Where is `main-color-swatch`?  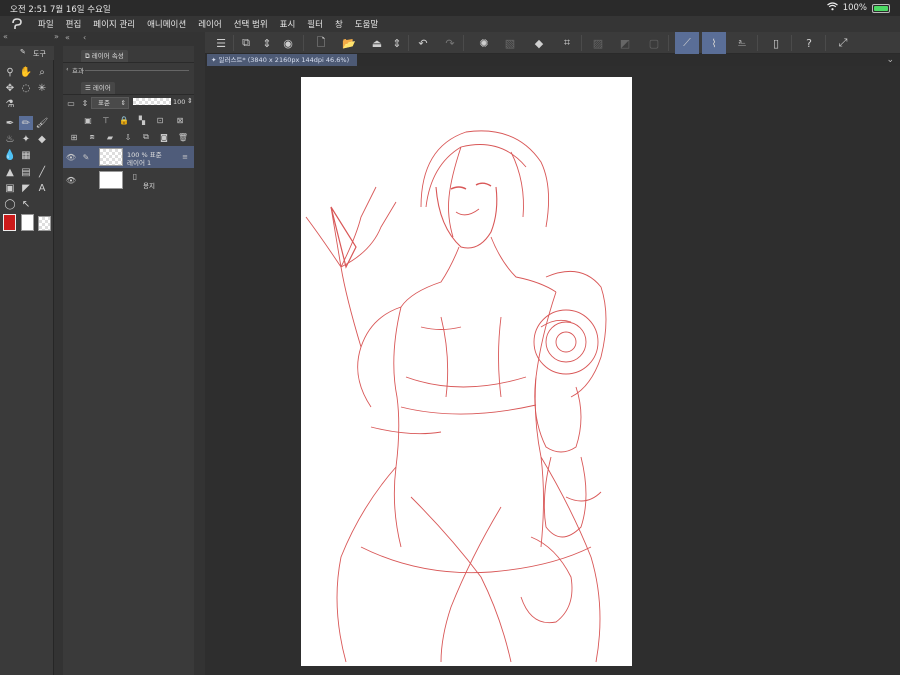
main-color-swatch is located at coordinates (9, 222).